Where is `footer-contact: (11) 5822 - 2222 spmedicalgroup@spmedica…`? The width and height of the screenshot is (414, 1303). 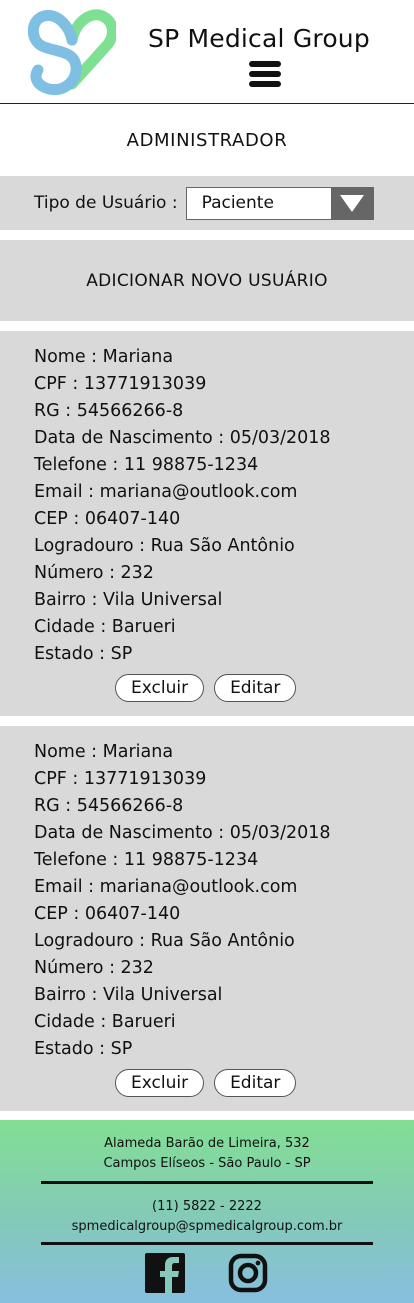 footer-contact: (11) 5822 - 2222 spmedicalgroup@spmedica… is located at coordinates (207, 1217).